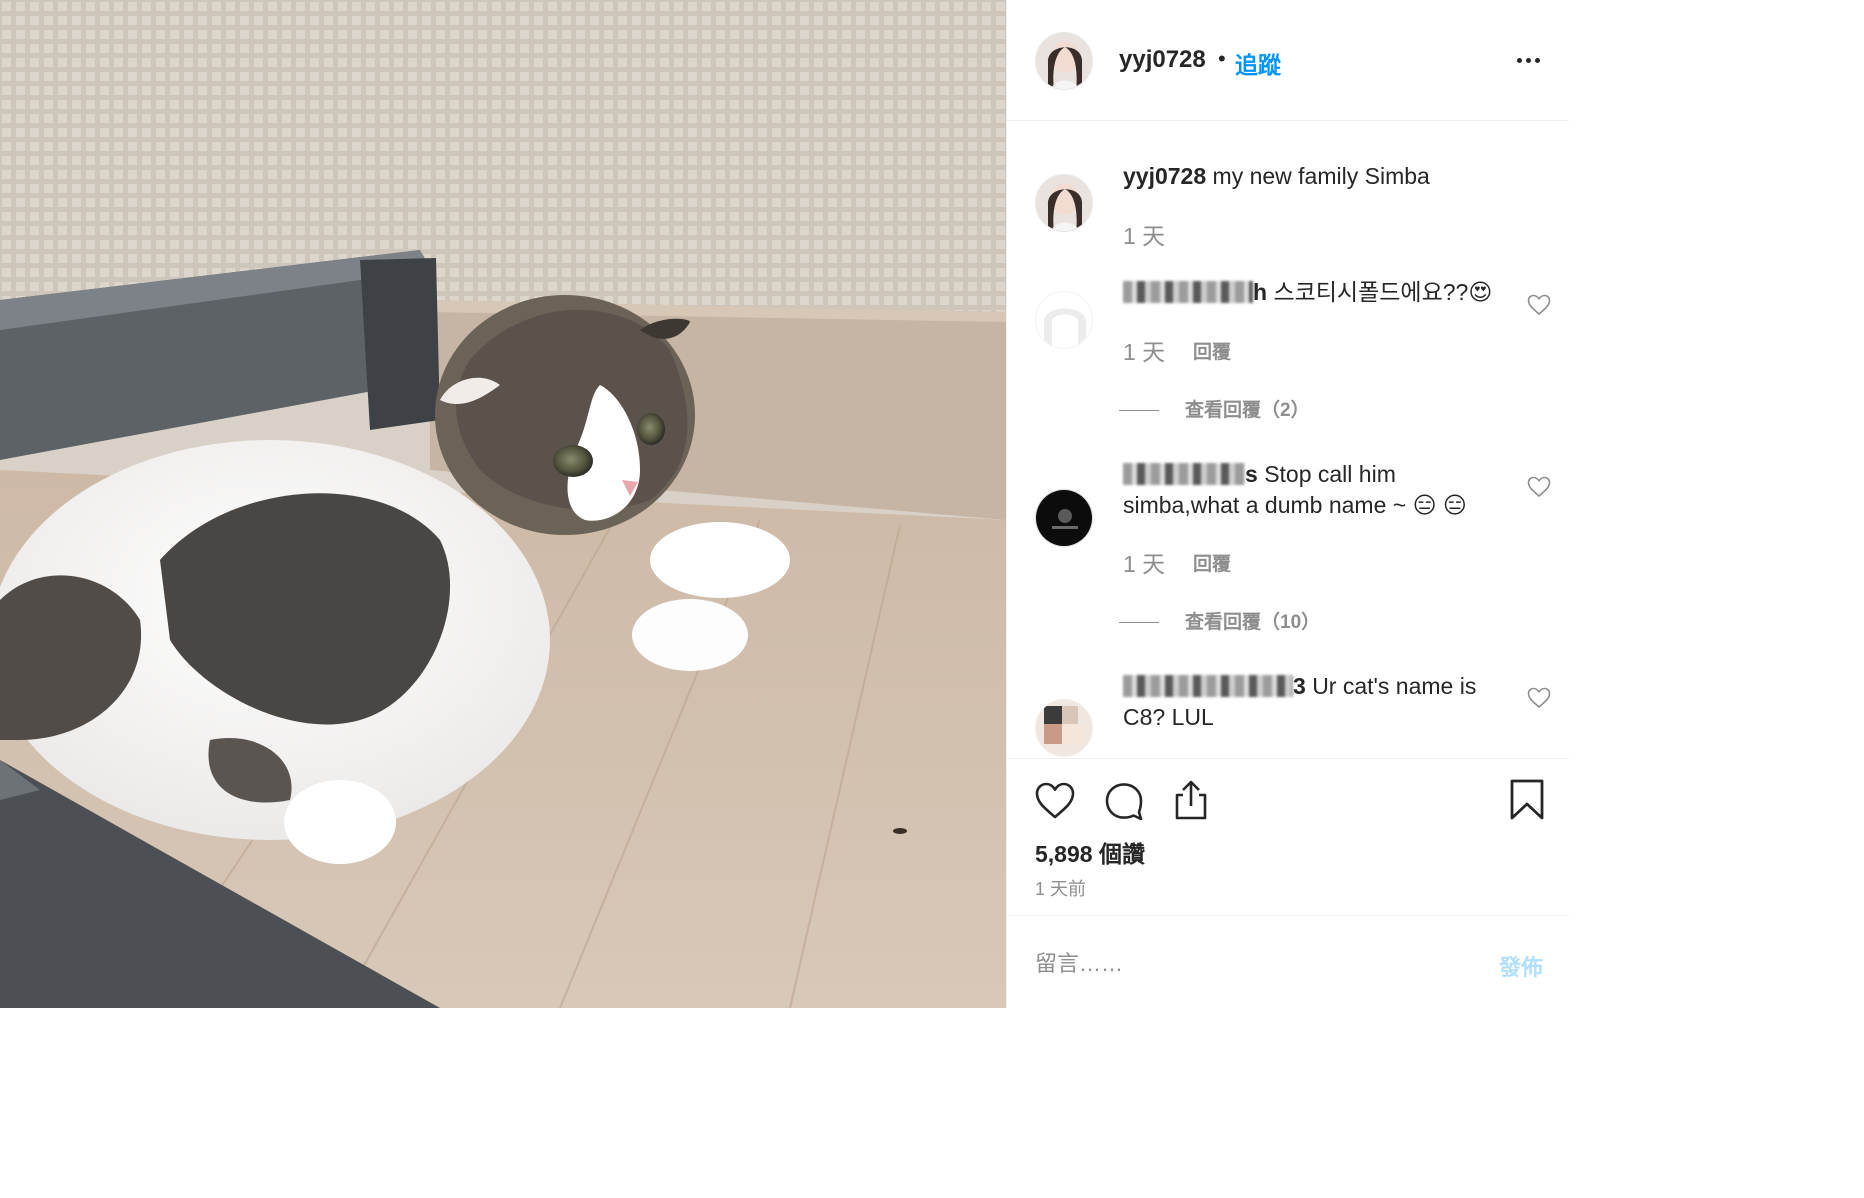 This screenshot has width=1864, height=1198. I want to click on author-avatar, so click(1064, 61).